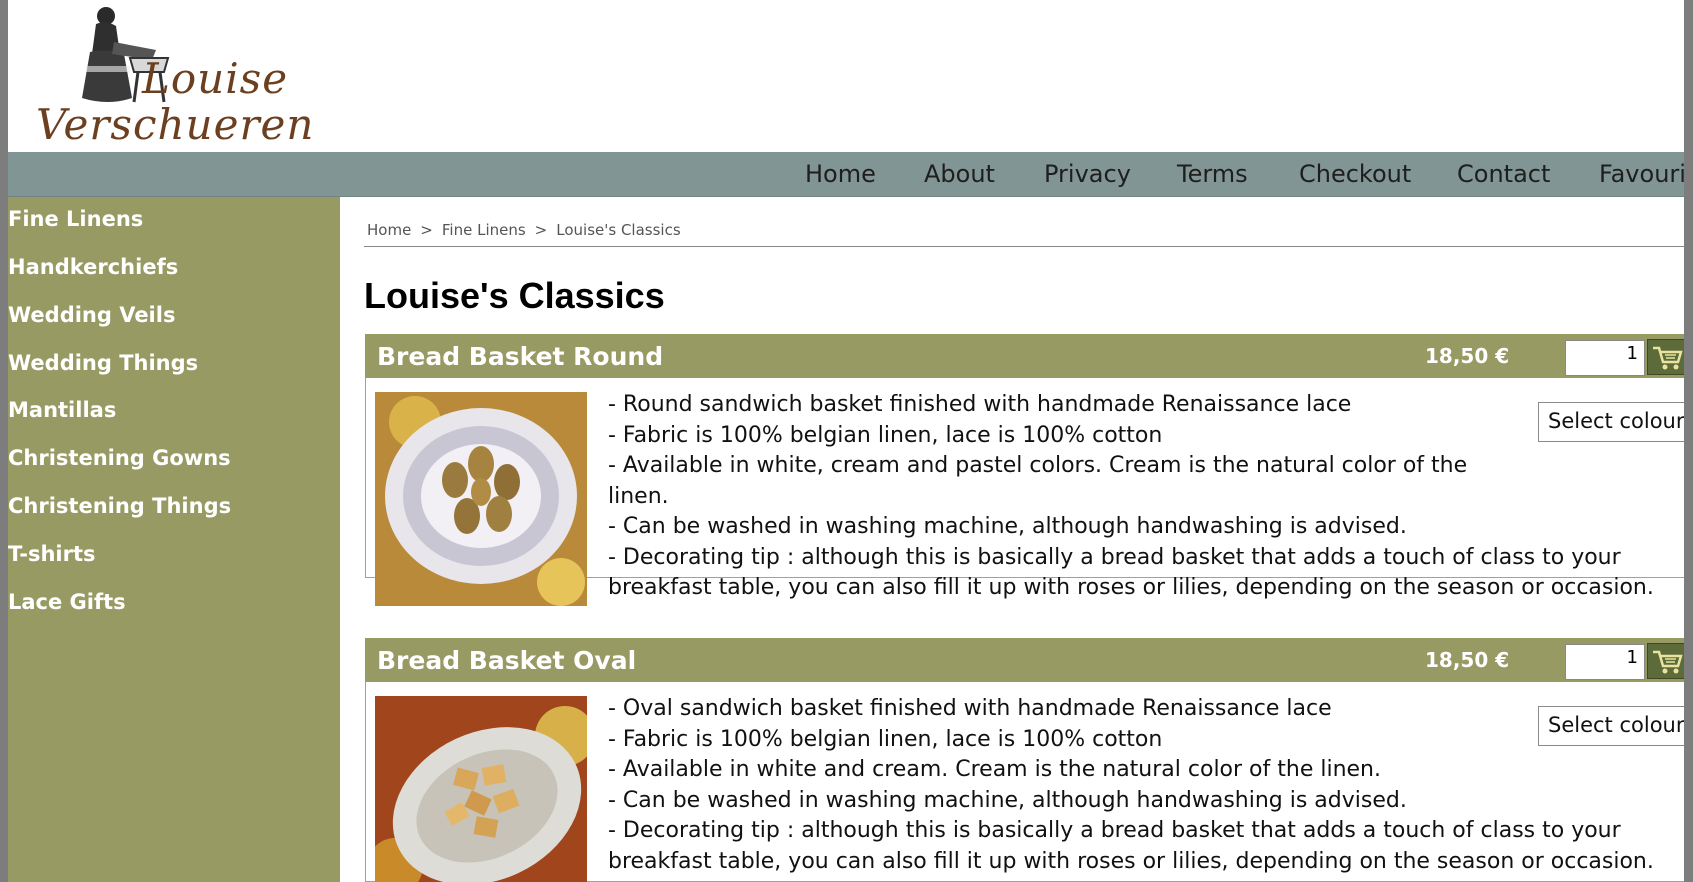 Image resolution: width=1693 pixels, height=882 pixels. I want to click on breadcrumb: Home > Fine Linens > Louise's Classics, so click(524, 230).